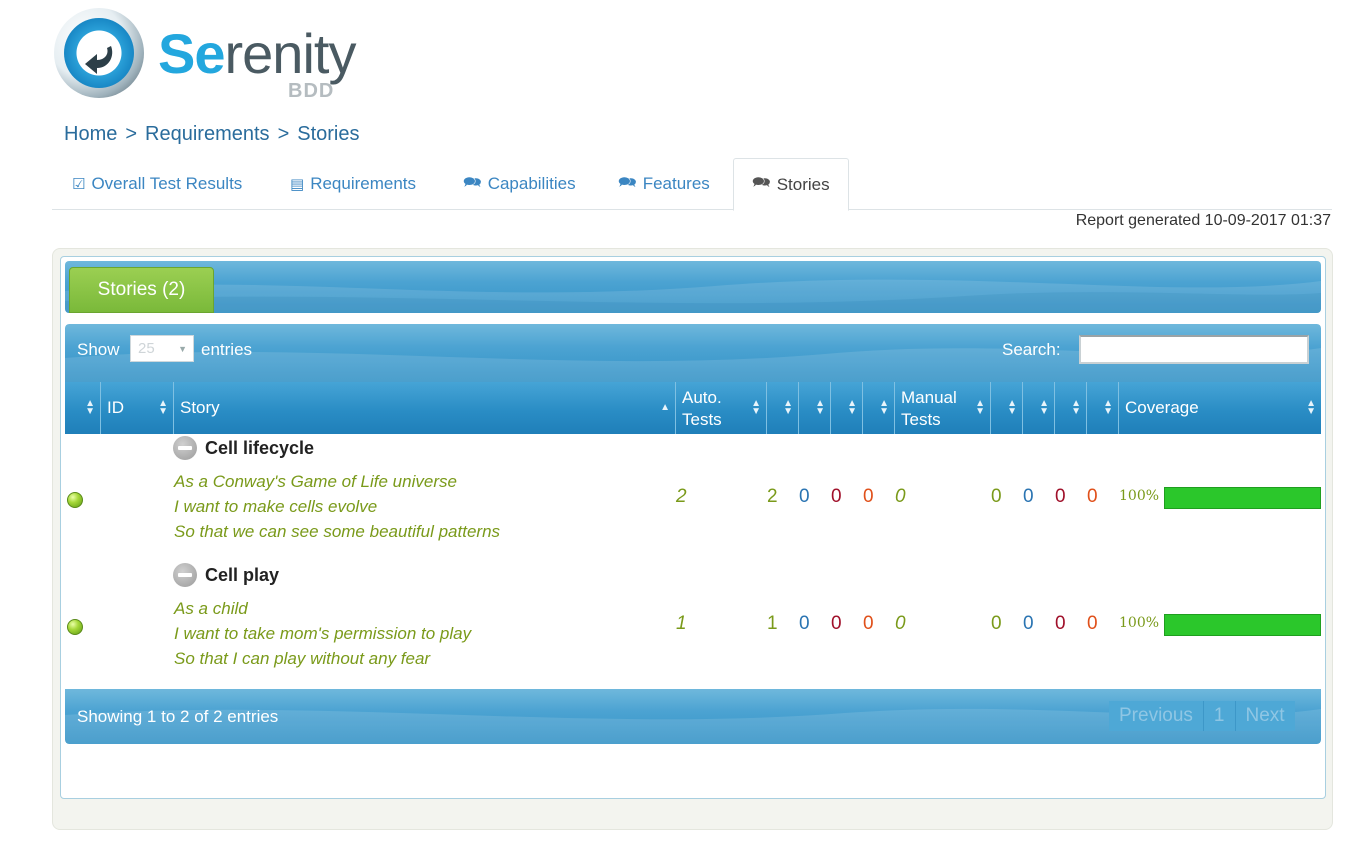  I want to click on entries-select: 25 ▼, so click(162, 348).